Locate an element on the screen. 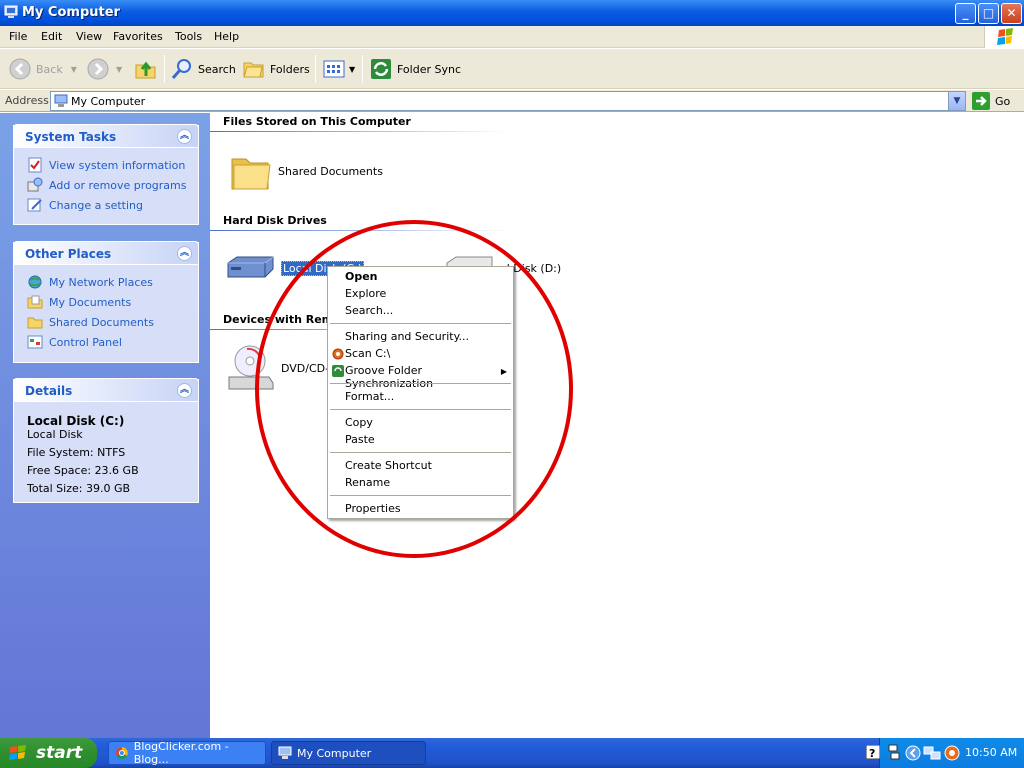 The width and height of the screenshot is (1024, 768). system-tray: ? 10:50 AM is located at coordinates (945, 753).